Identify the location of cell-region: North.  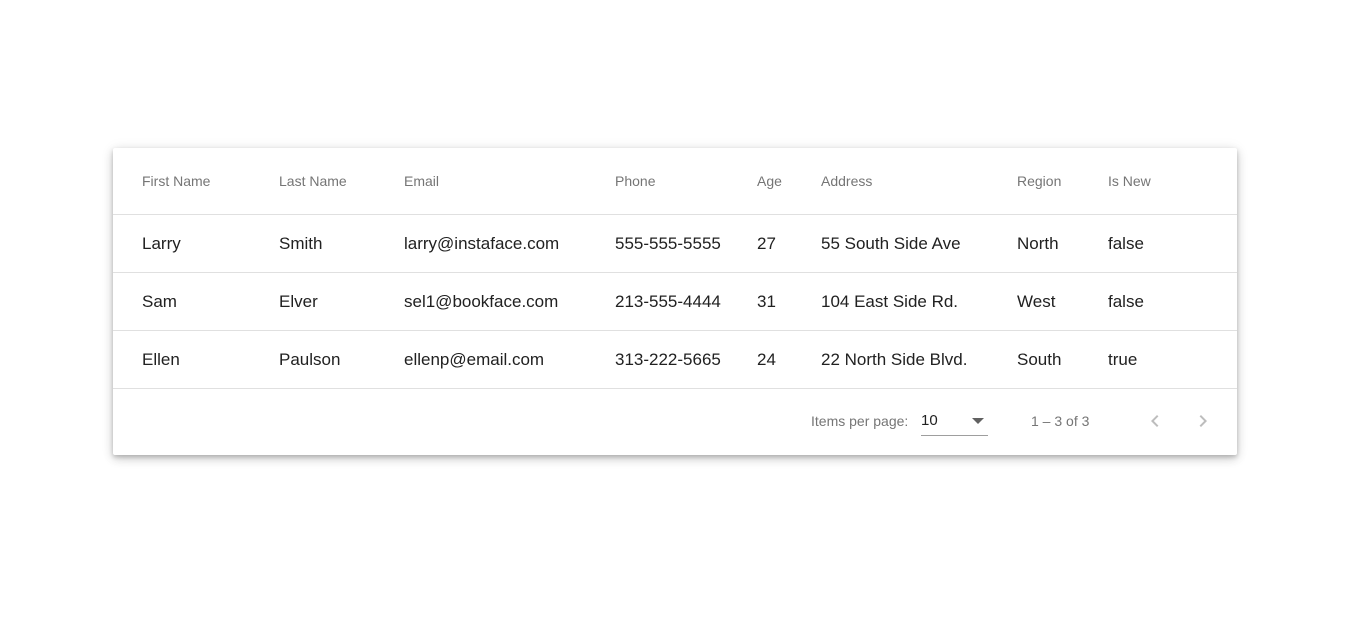
(1038, 243).